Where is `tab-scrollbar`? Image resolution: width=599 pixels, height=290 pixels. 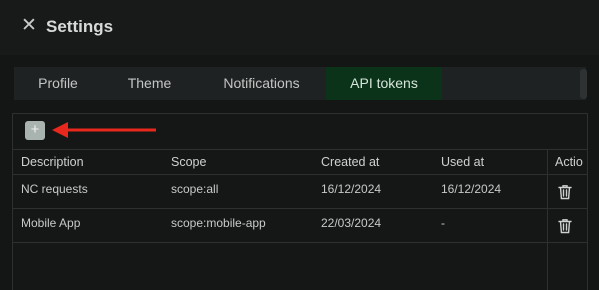 tab-scrollbar is located at coordinates (583, 84).